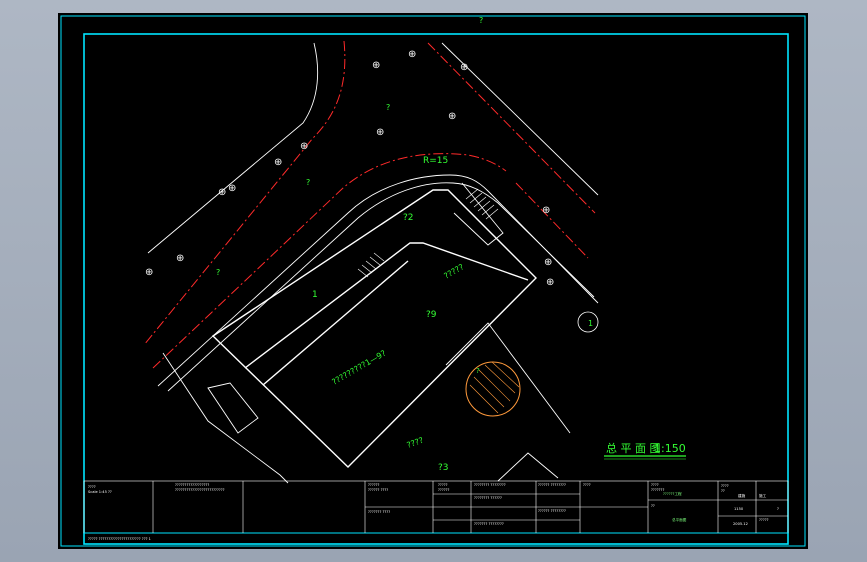 This screenshot has height=562, width=867. I want to click on tb-cell-e3: ??????? ????????, so click(489, 524).